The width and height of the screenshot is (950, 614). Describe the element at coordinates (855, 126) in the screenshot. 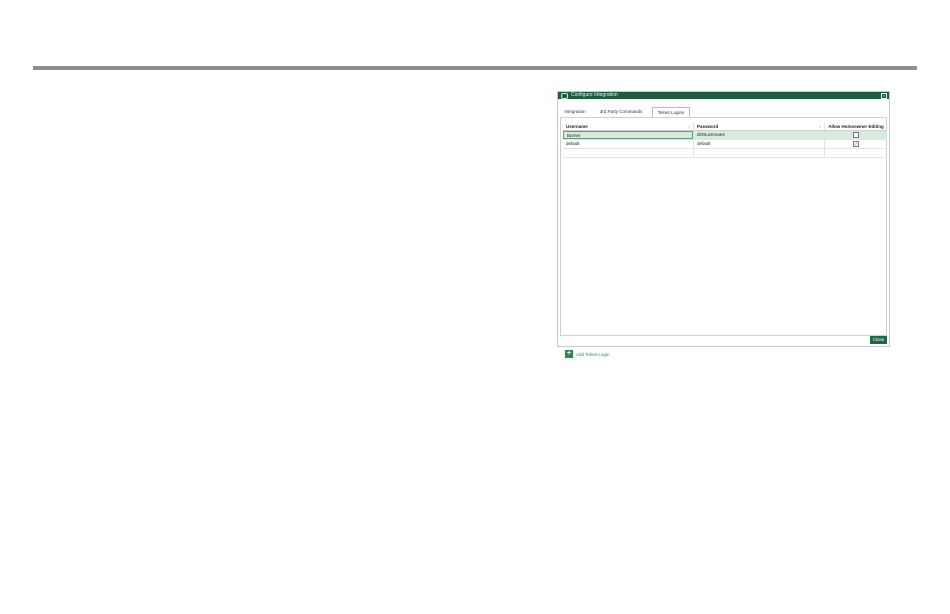

I see `column-header-allow-homeowner-editing: Allow Homeowner Editing` at that location.